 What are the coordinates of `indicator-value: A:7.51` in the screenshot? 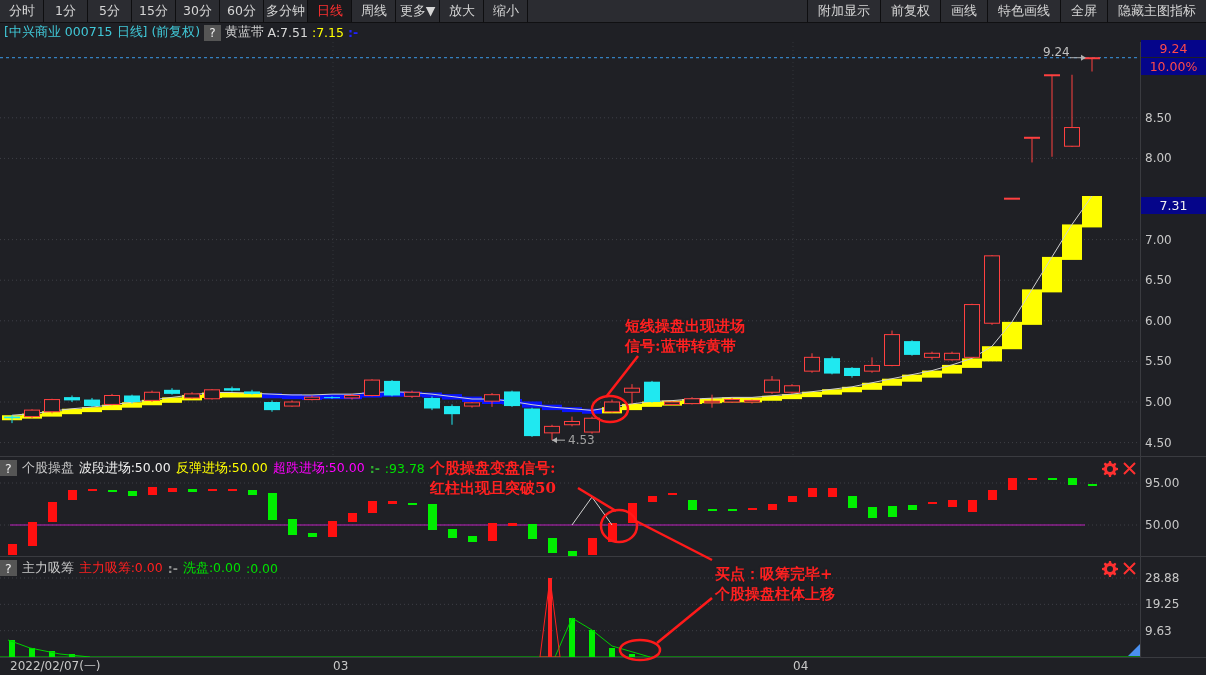 It's located at (287, 32).